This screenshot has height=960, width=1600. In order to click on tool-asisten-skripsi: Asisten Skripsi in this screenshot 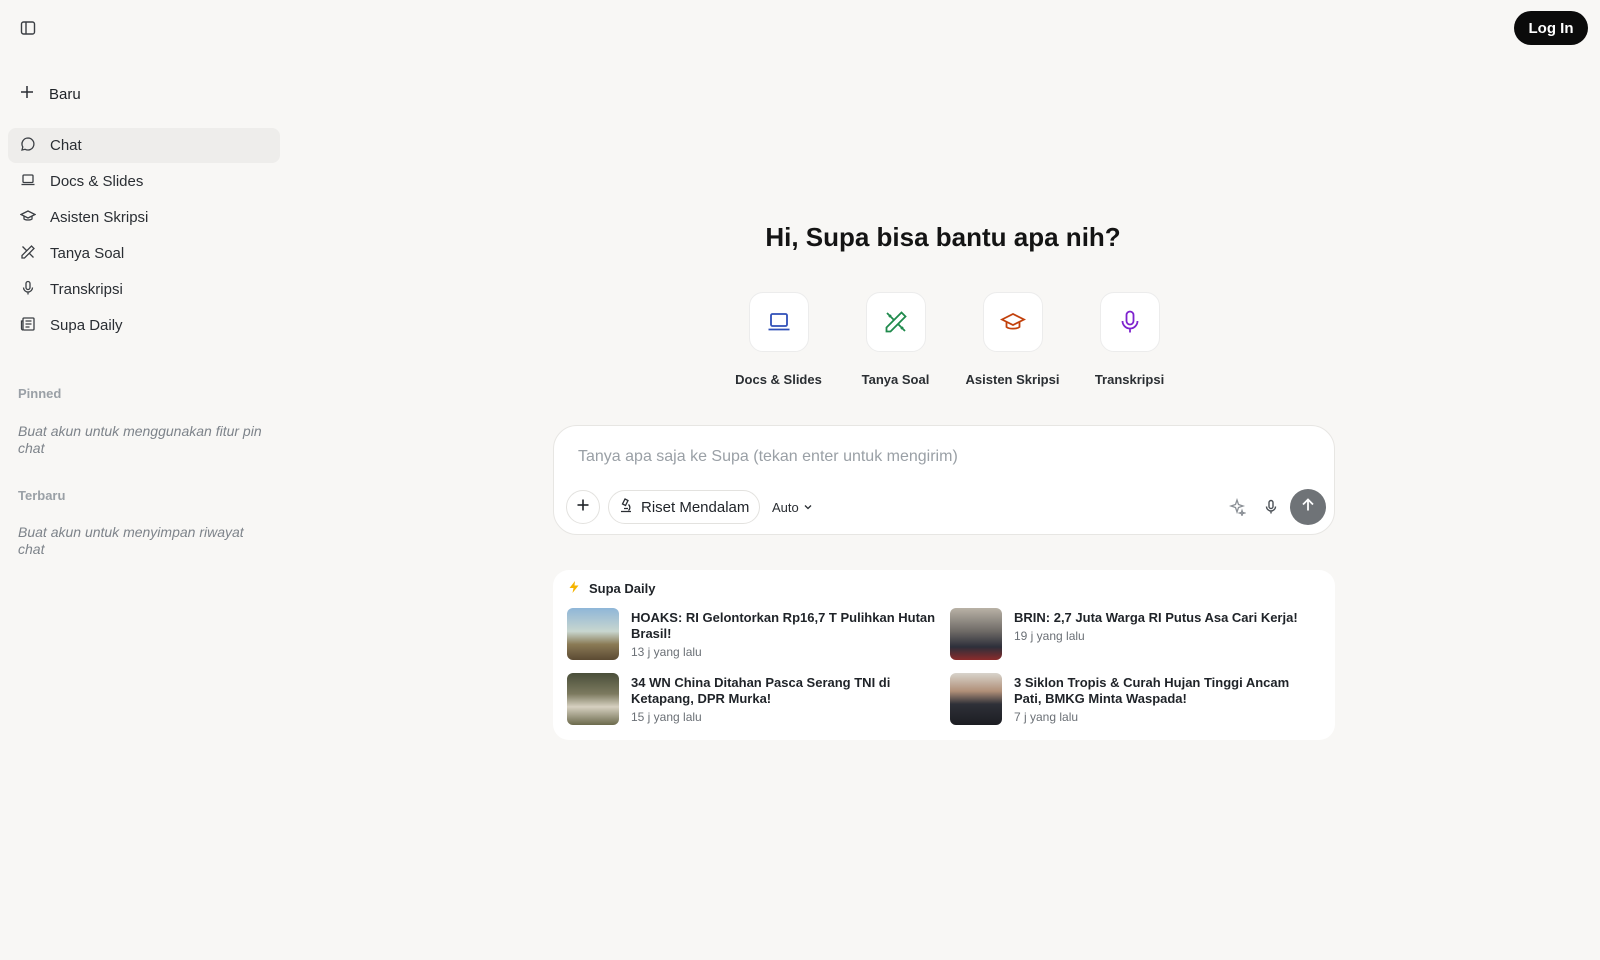, I will do `click(1012, 339)`.